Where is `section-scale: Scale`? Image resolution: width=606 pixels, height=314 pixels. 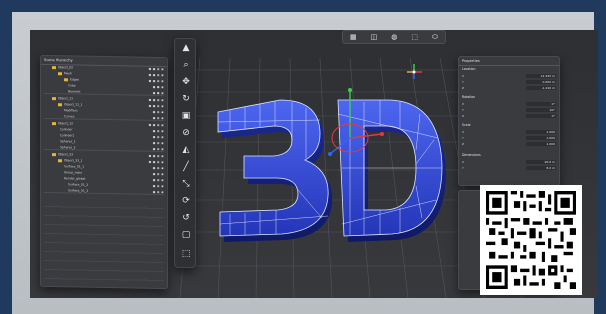 section-scale: Scale is located at coordinates (466, 125).